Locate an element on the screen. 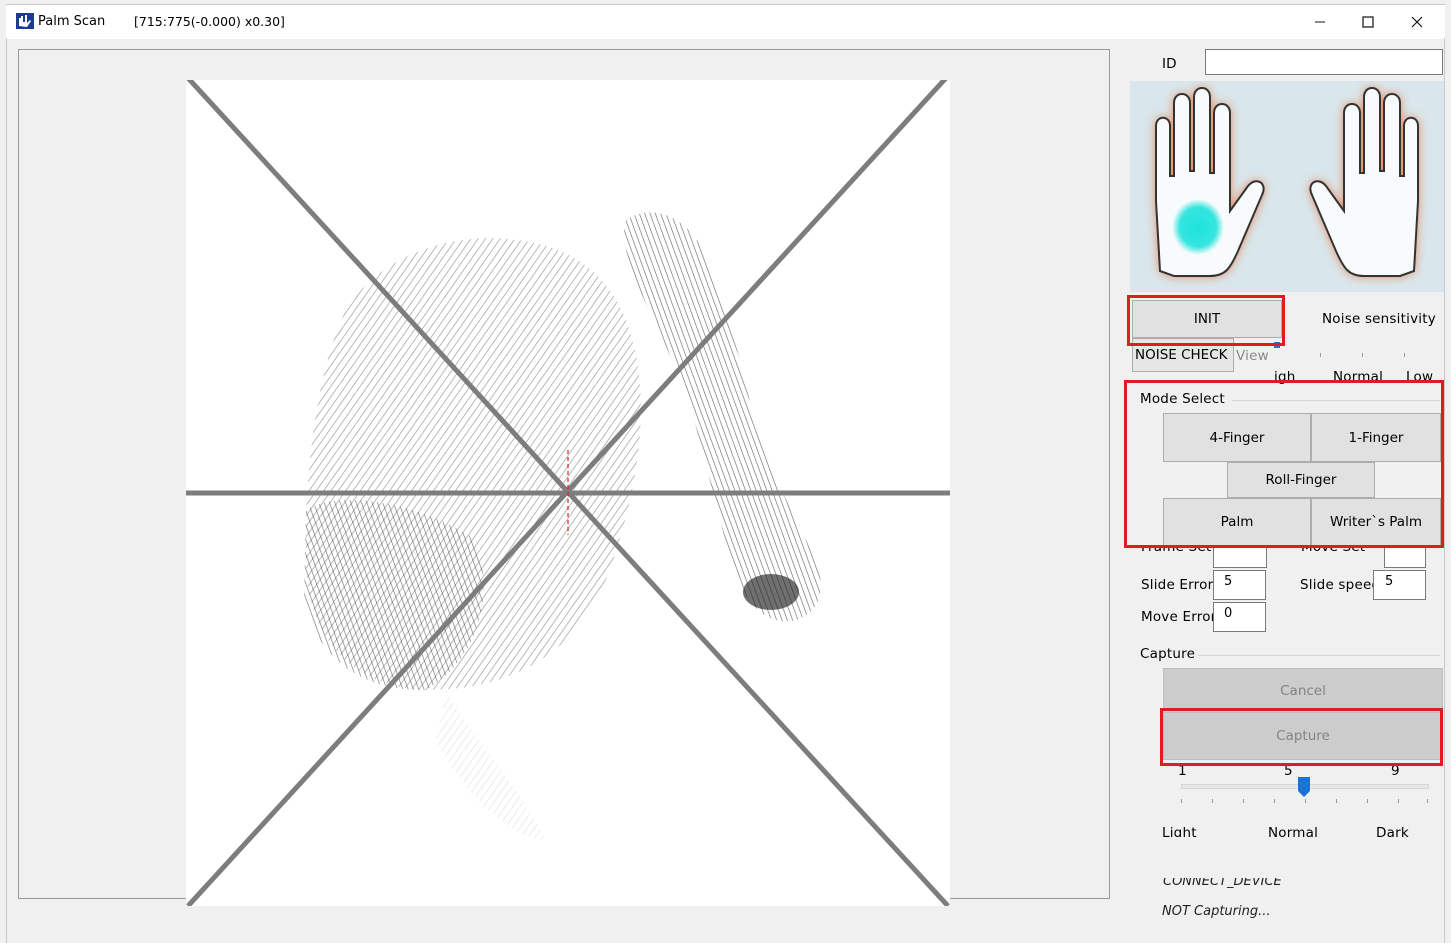 This screenshot has width=1451, height=943. slide-speed-label: Slide speed is located at coordinates (1340, 585).